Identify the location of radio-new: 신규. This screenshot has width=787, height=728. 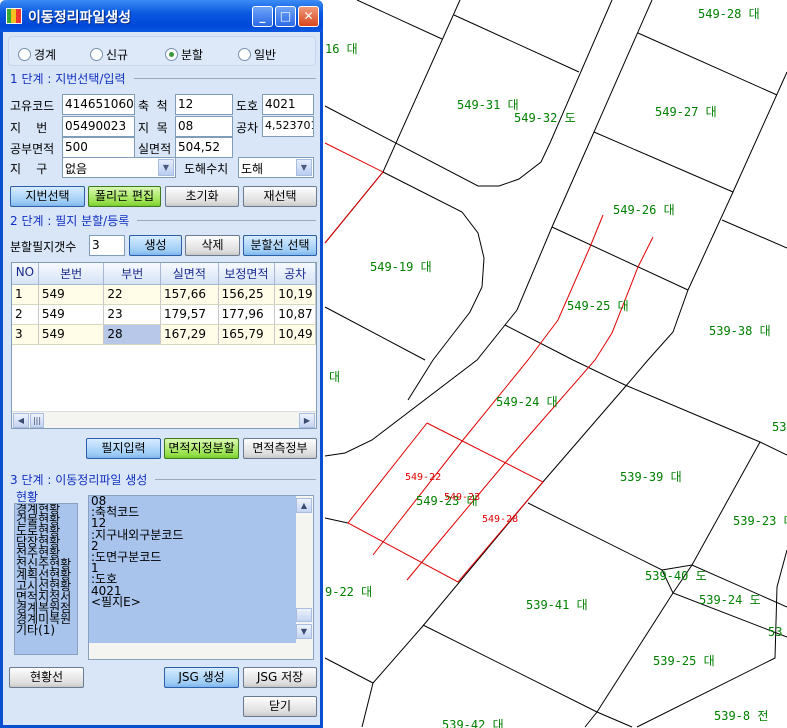
(109, 54).